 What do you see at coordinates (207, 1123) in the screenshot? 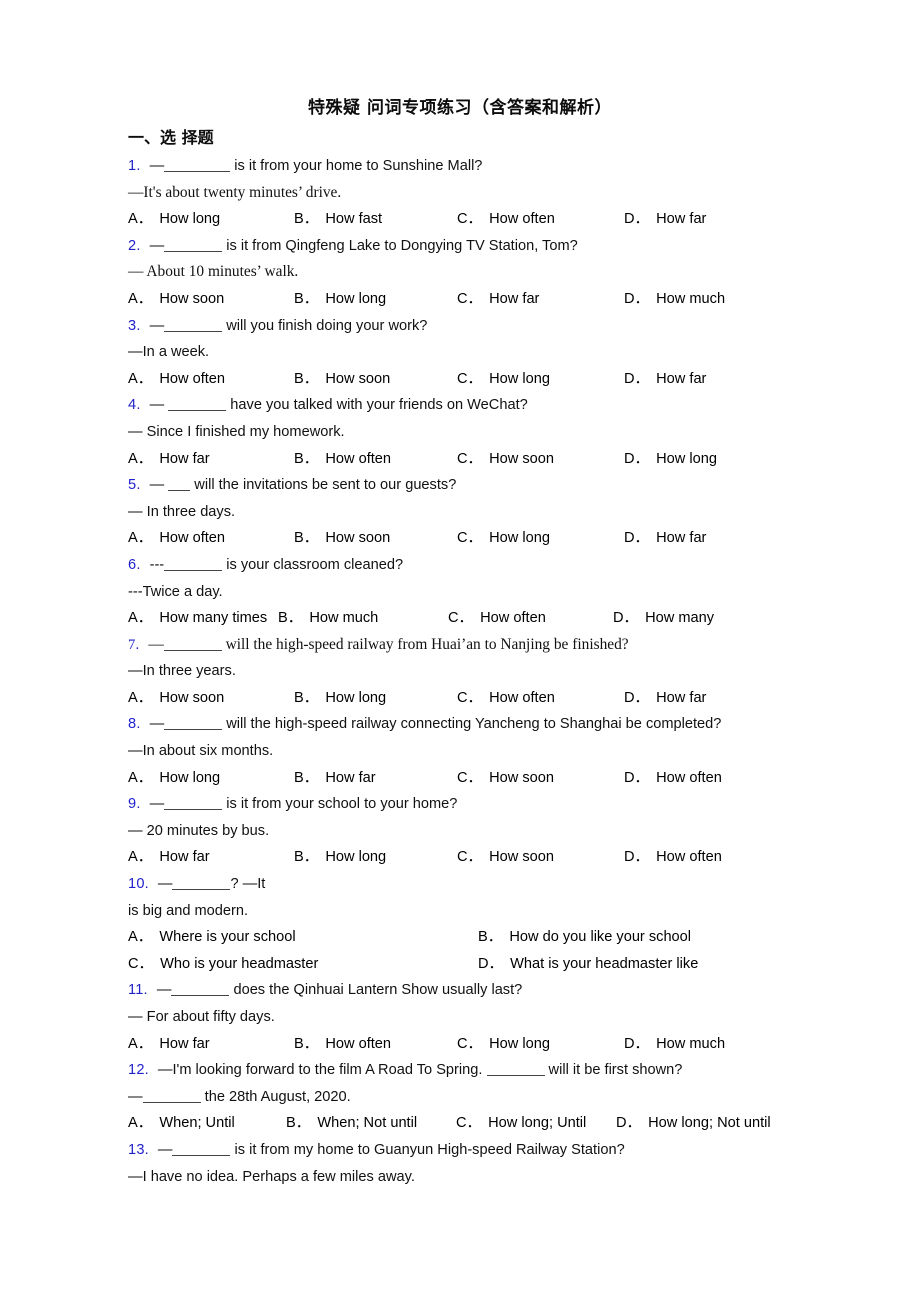
I see `option-choice: A． When; Until` at bounding box center [207, 1123].